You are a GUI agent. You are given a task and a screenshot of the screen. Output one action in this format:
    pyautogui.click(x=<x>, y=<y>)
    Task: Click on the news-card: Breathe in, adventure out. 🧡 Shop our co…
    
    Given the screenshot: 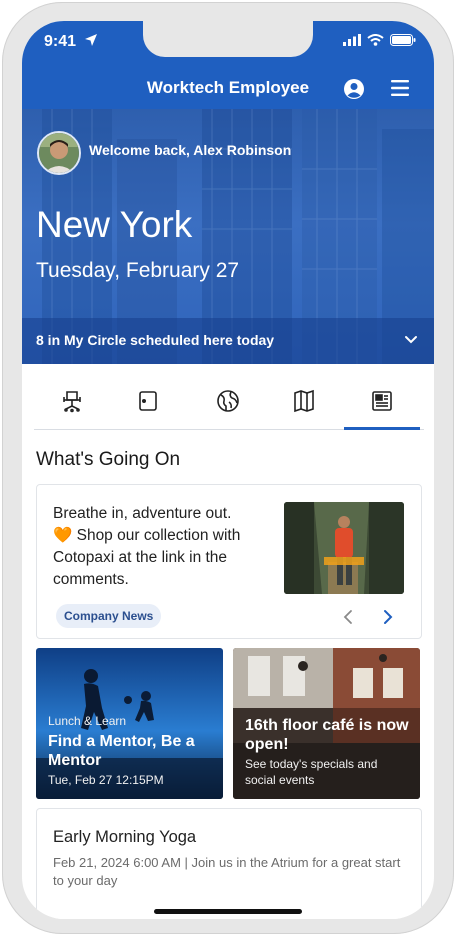 What is the action you would take?
    pyautogui.click(x=229, y=561)
    